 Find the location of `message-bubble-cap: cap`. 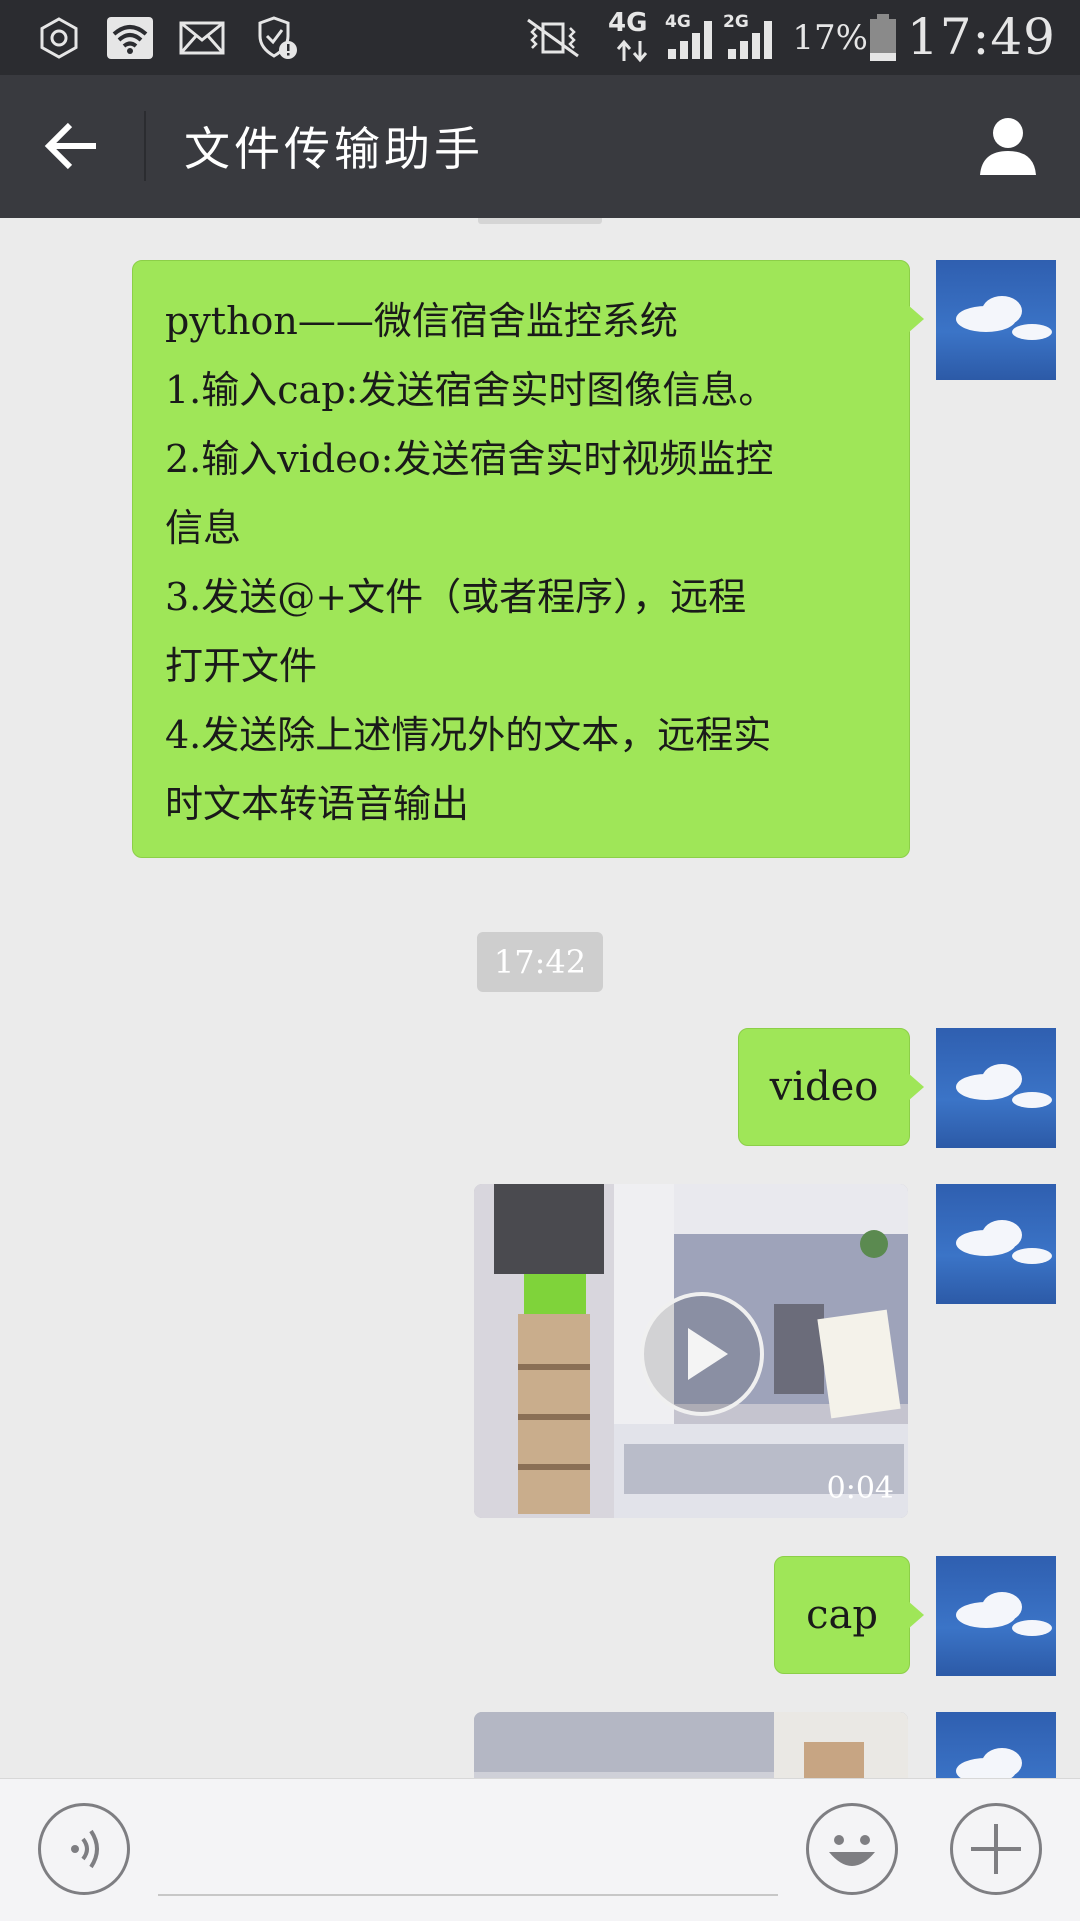

message-bubble-cap: cap is located at coordinates (849, 1615).